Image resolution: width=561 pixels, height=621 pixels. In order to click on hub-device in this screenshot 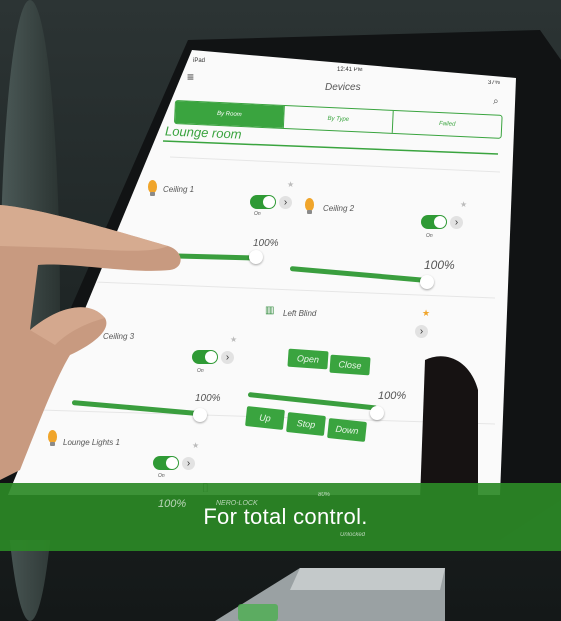, I will do `click(330, 594)`.